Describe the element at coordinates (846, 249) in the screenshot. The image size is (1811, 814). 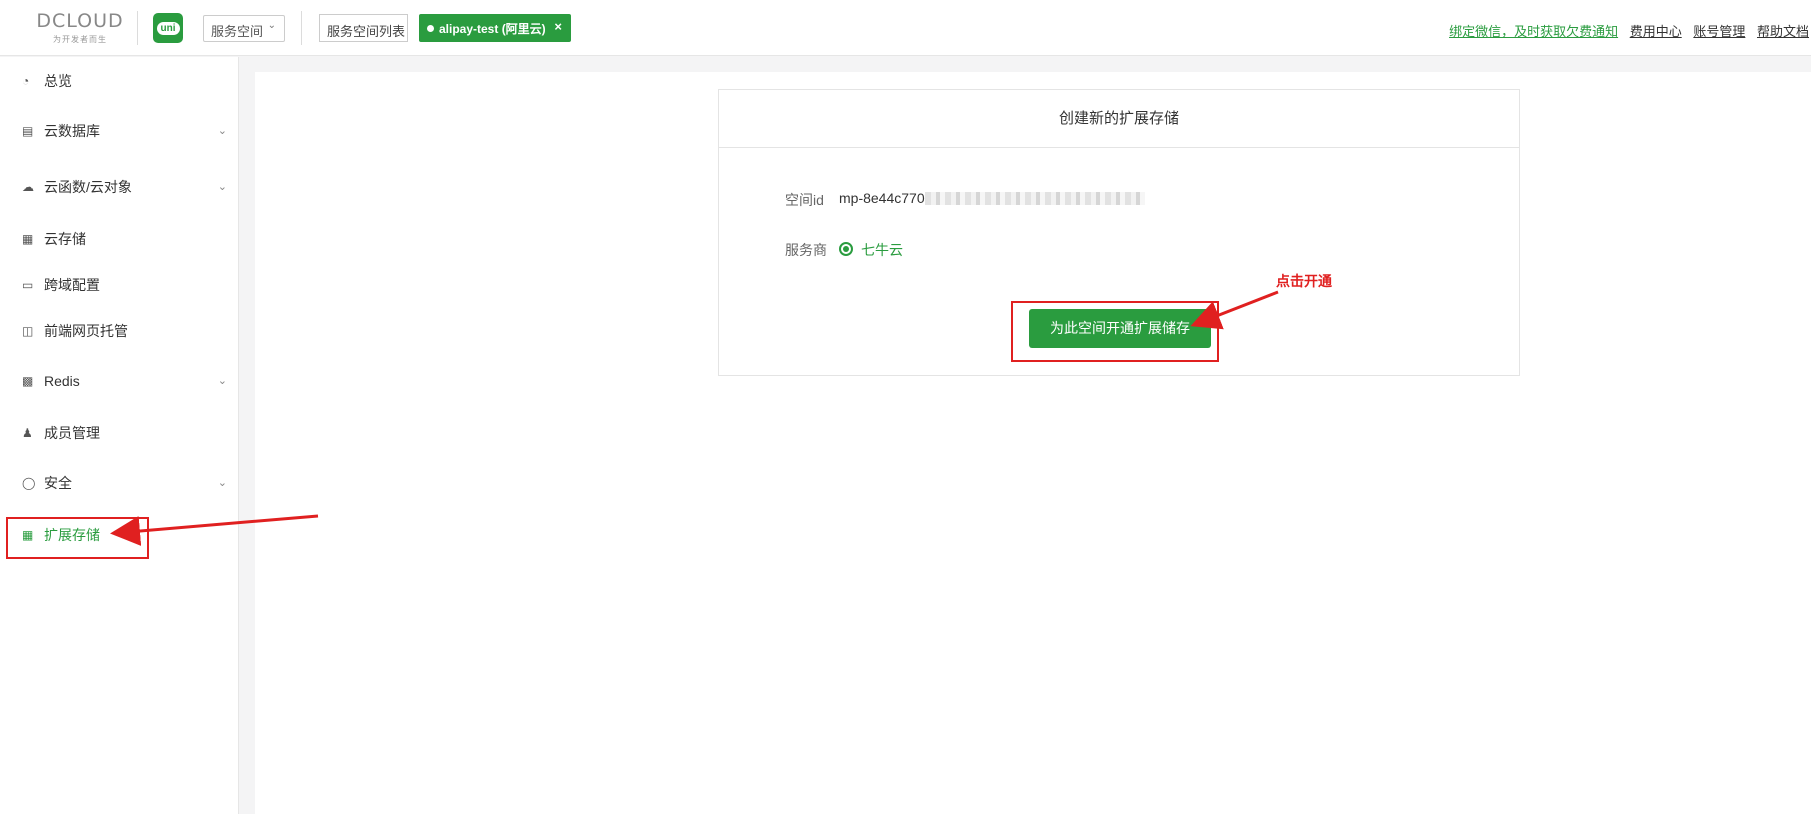
I see `provider-radio` at that location.